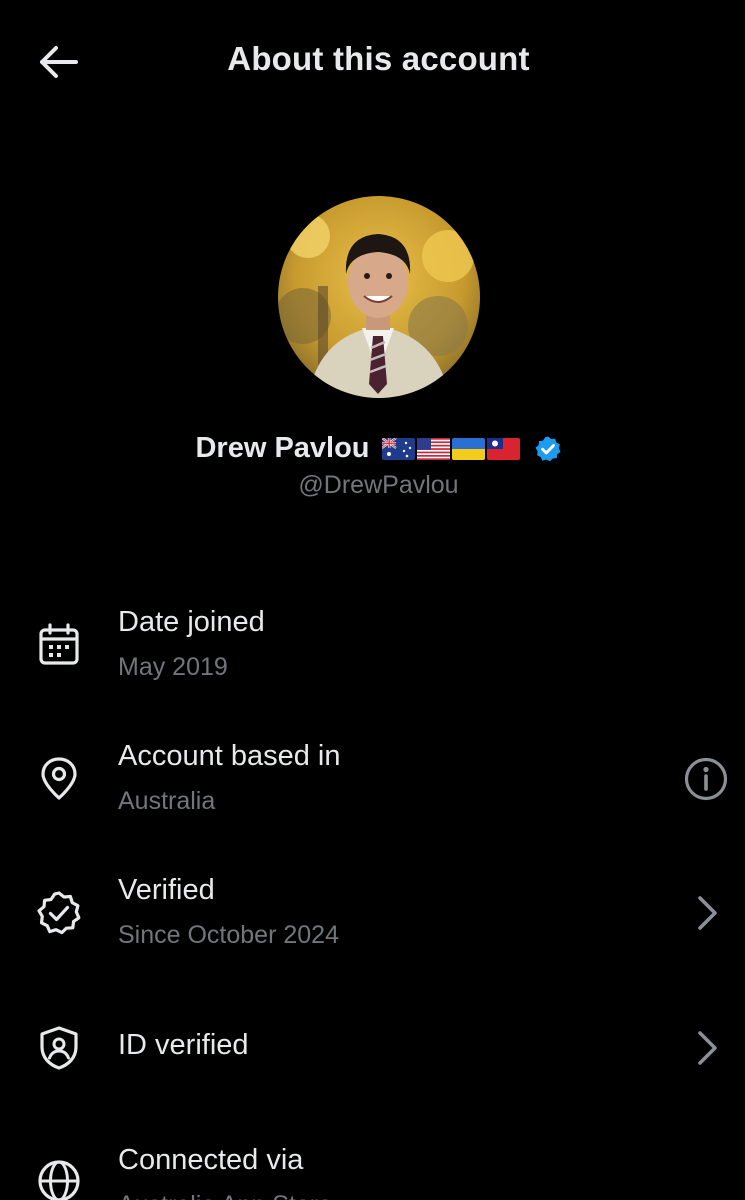 This screenshot has height=1200, width=745. I want to click on row-subtitle: Australia, so click(167, 801).